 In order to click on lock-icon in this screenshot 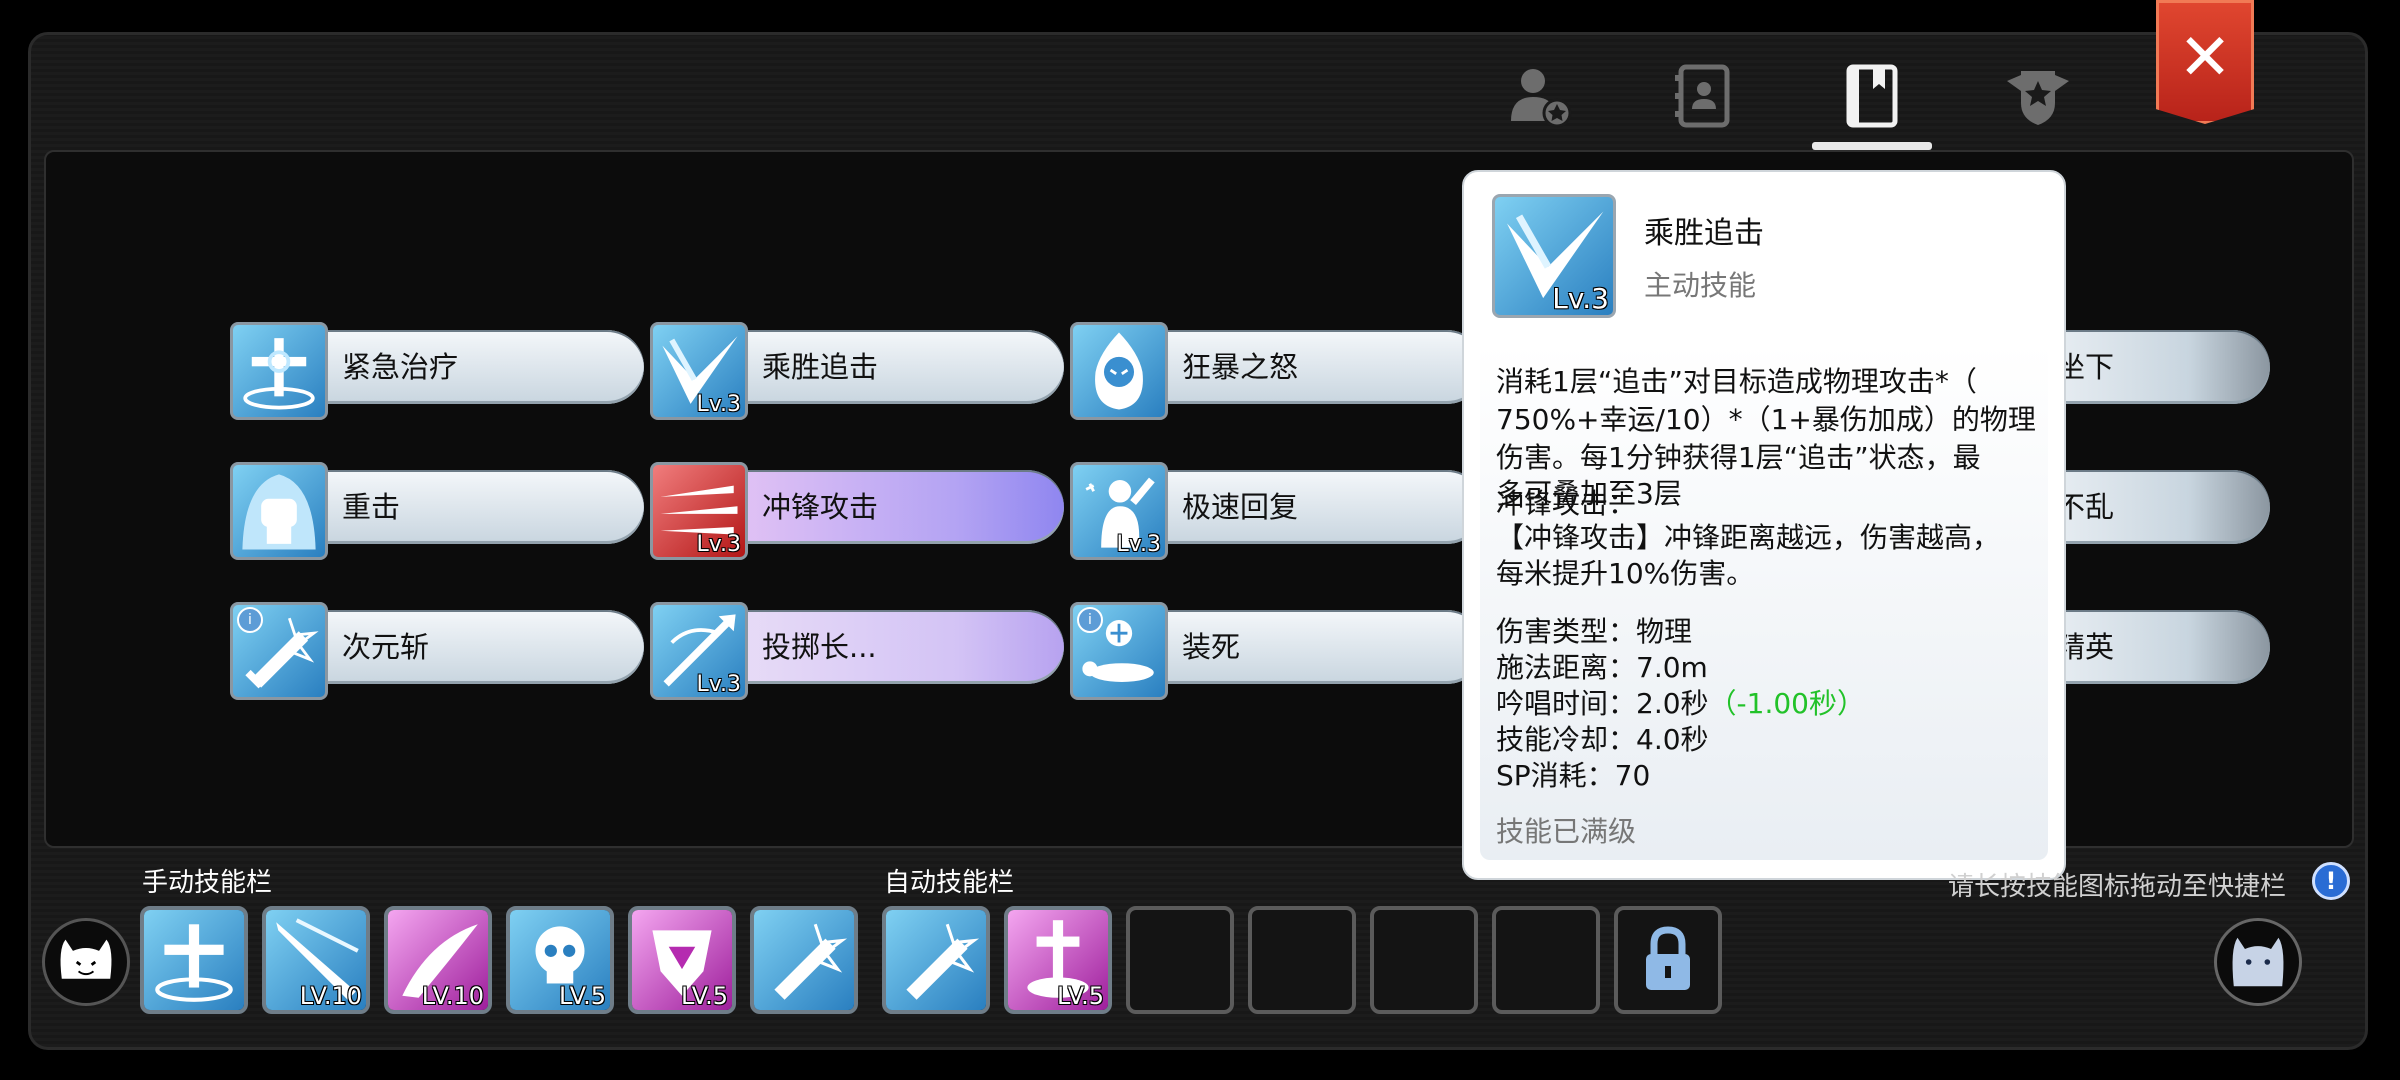, I will do `click(1668, 958)`.